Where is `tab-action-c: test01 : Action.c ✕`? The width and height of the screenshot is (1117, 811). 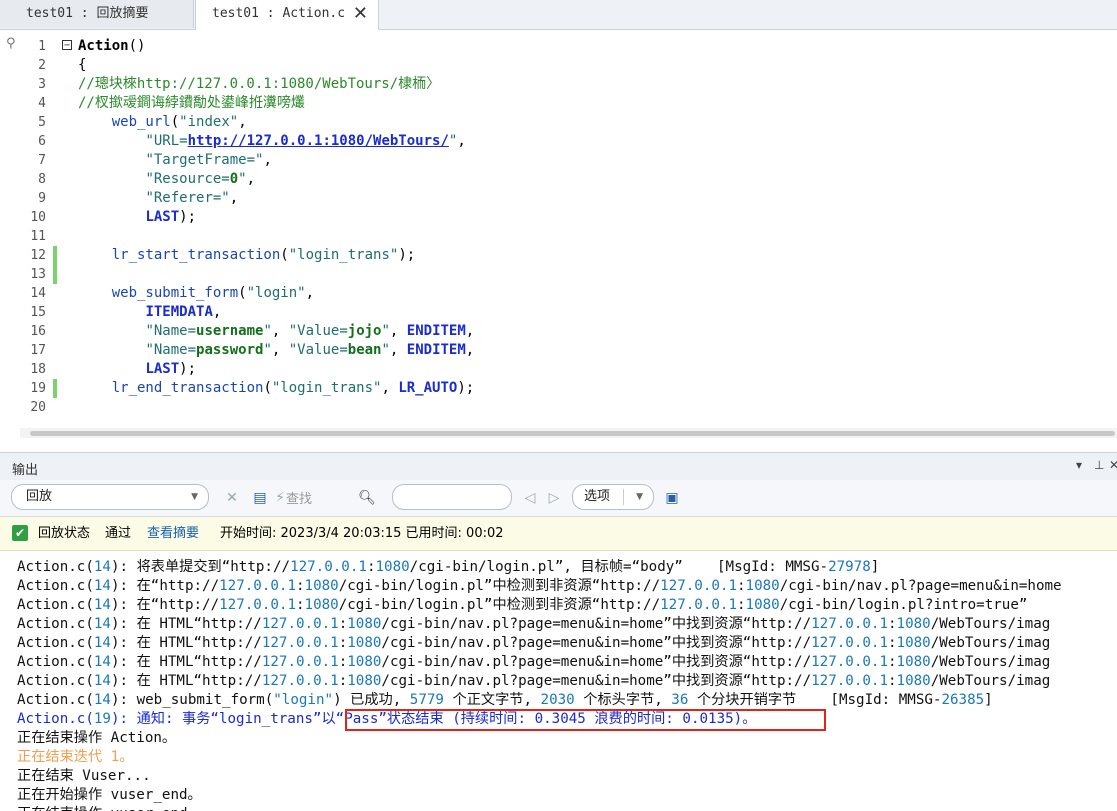
tab-action-c: test01 : Action.c ✕ is located at coordinates (287, 15).